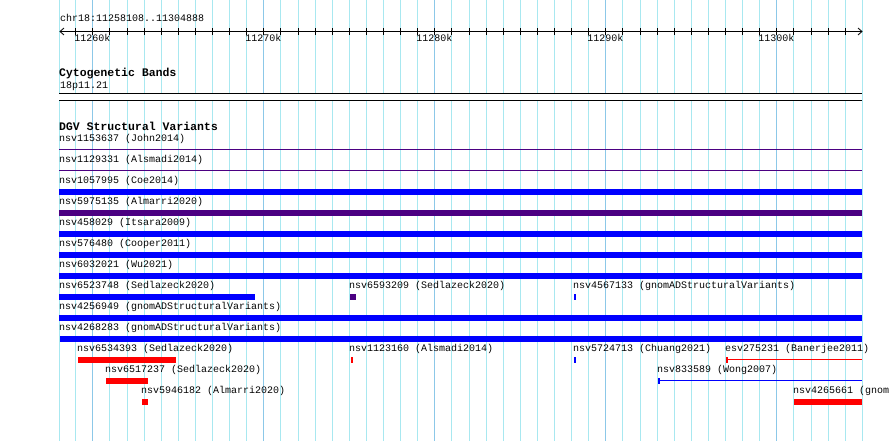 The height and width of the screenshot is (441, 890). Describe the element at coordinates (213, 392) in the screenshot. I see `variant-label: nsv5946182 (Almarri2020)` at that location.